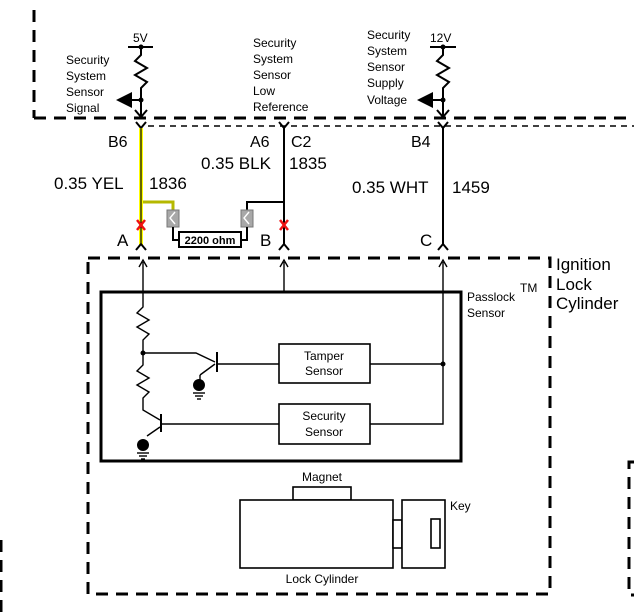 The image size is (634, 612). I want to click on pin-a-label: A, so click(123, 240).